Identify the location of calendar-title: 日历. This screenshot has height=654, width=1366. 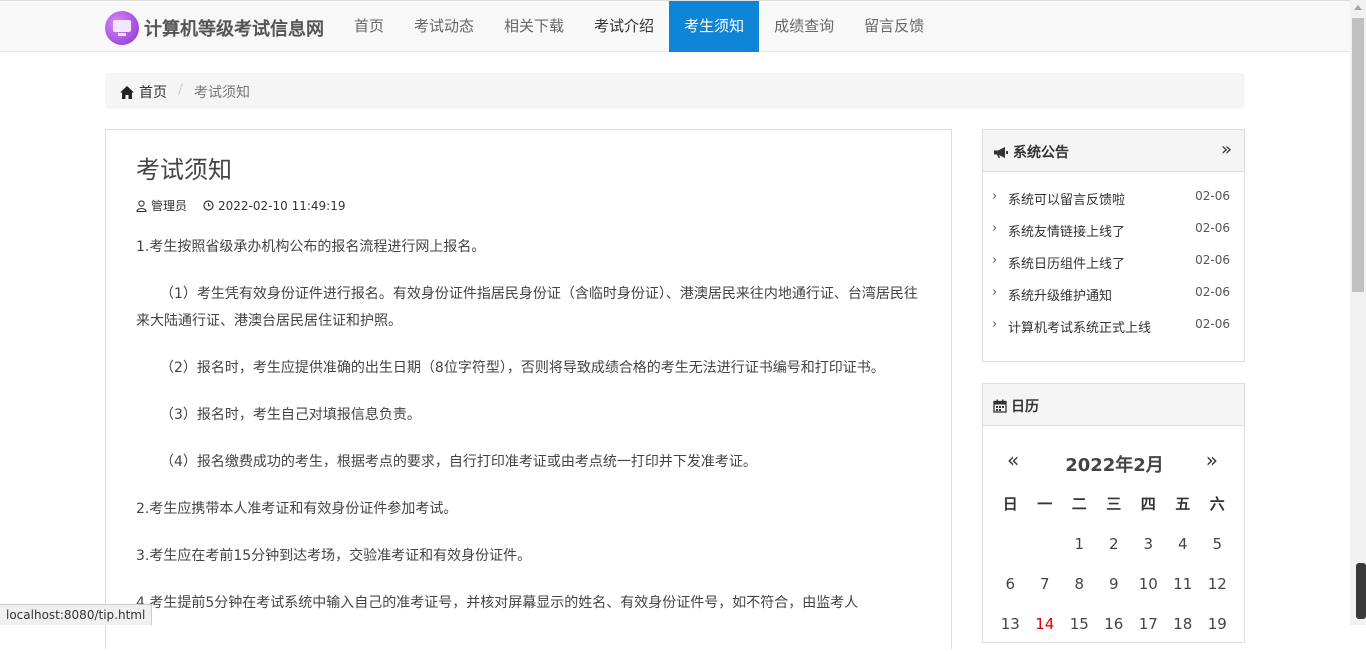
(1025, 407).